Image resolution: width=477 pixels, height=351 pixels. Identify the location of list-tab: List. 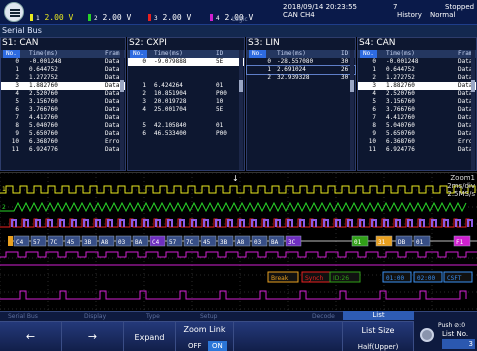
(378, 315).